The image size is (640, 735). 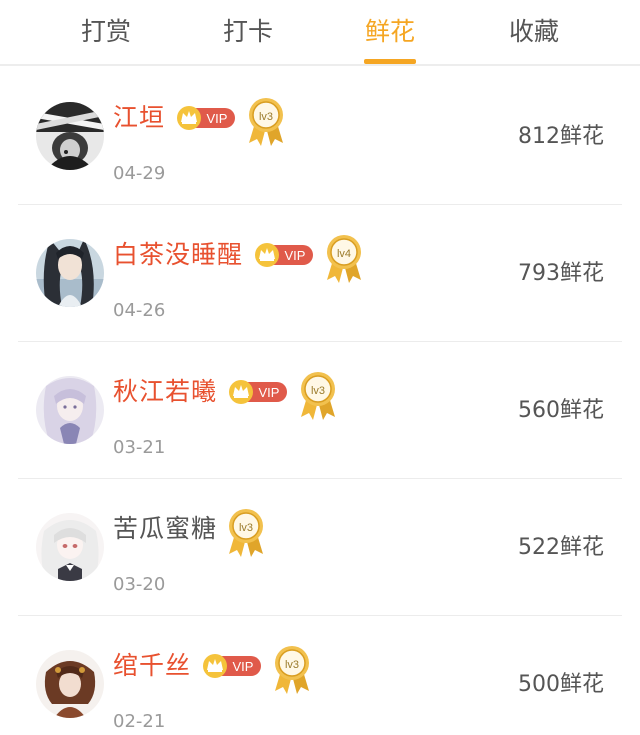 What do you see at coordinates (139, 447) in the screenshot?
I see `date-text: 03-21` at bounding box center [139, 447].